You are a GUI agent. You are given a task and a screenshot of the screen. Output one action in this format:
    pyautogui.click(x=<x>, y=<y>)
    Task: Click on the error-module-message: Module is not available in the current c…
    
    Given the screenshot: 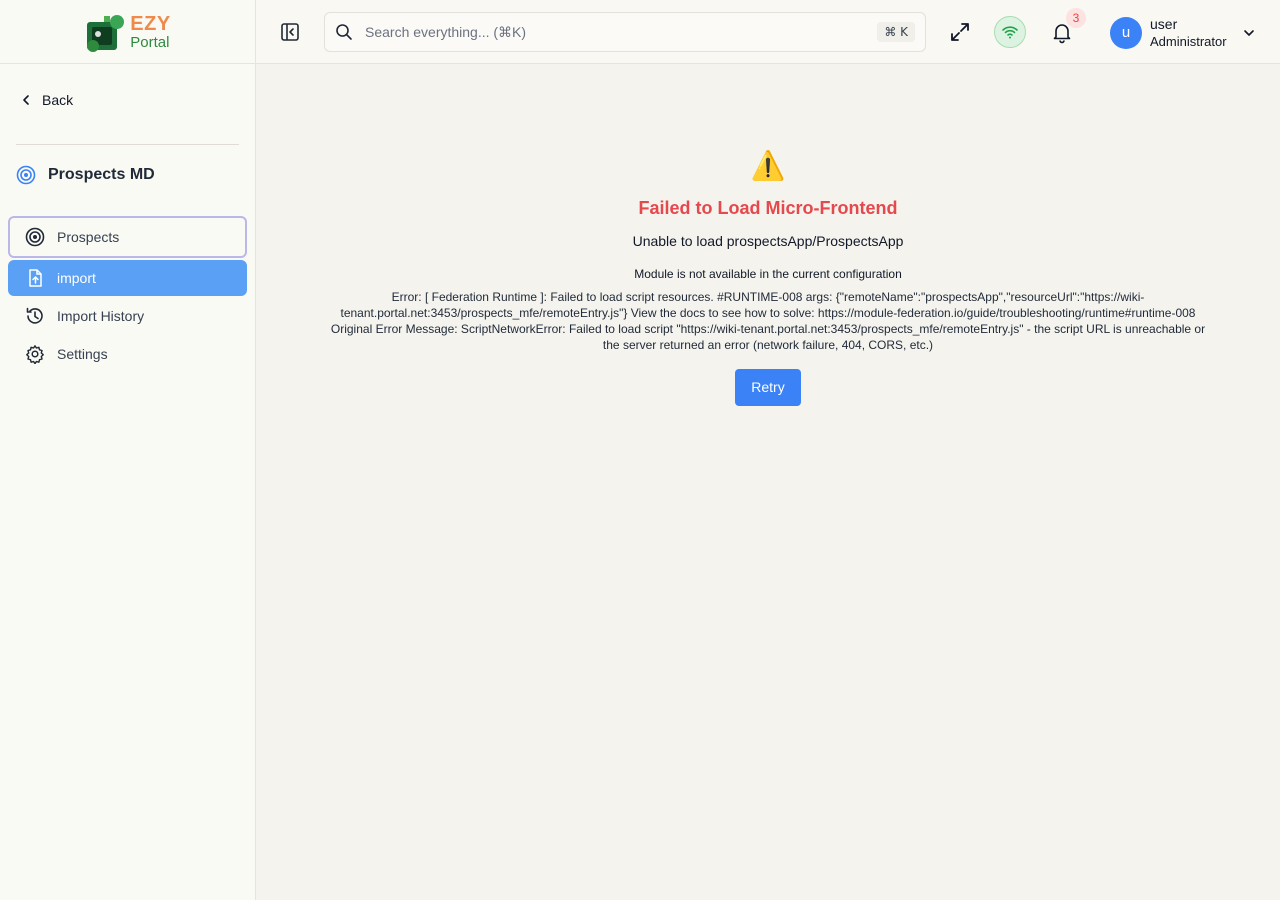 What is the action you would take?
    pyautogui.click(x=768, y=274)
    